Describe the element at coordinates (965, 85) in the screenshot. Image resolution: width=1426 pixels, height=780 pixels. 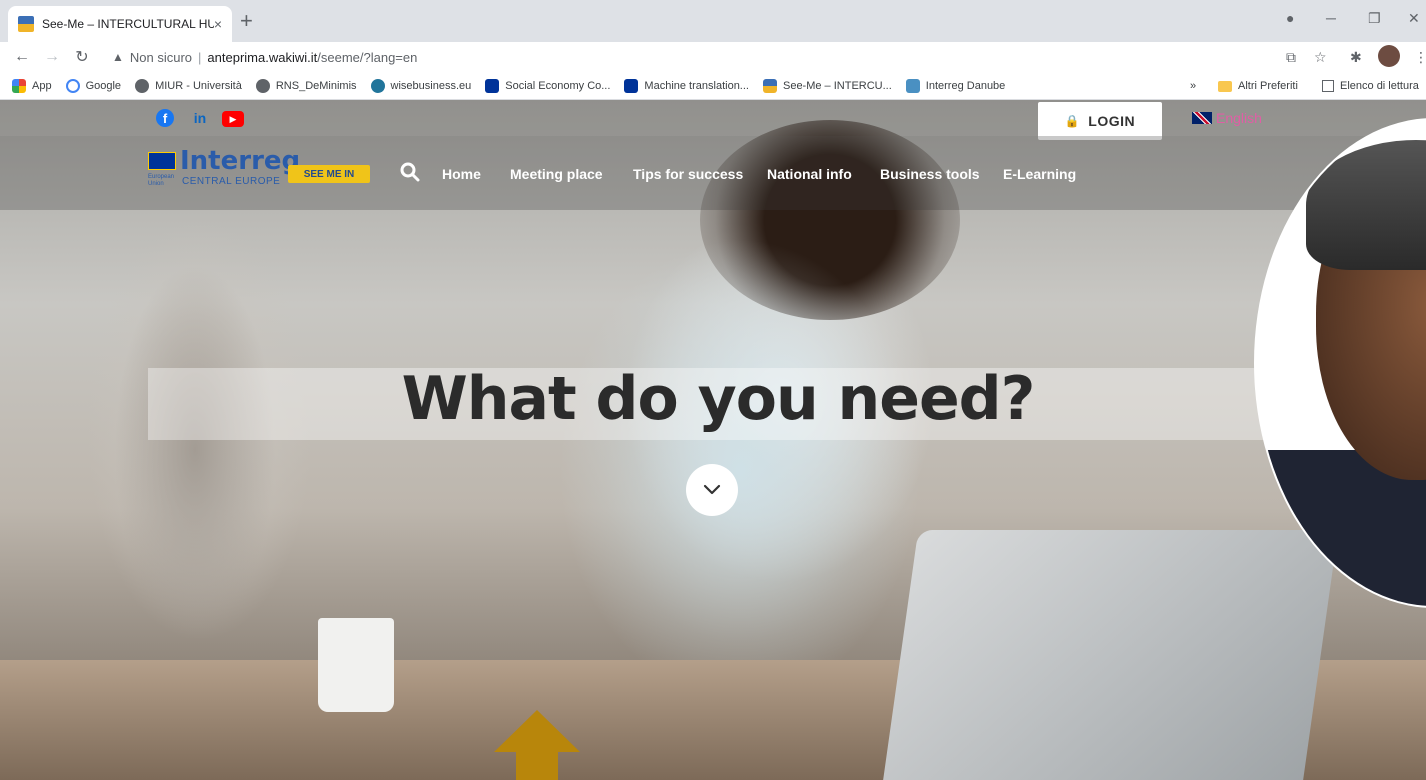
I see `bookmark-label: Interreg Danube` at that location.